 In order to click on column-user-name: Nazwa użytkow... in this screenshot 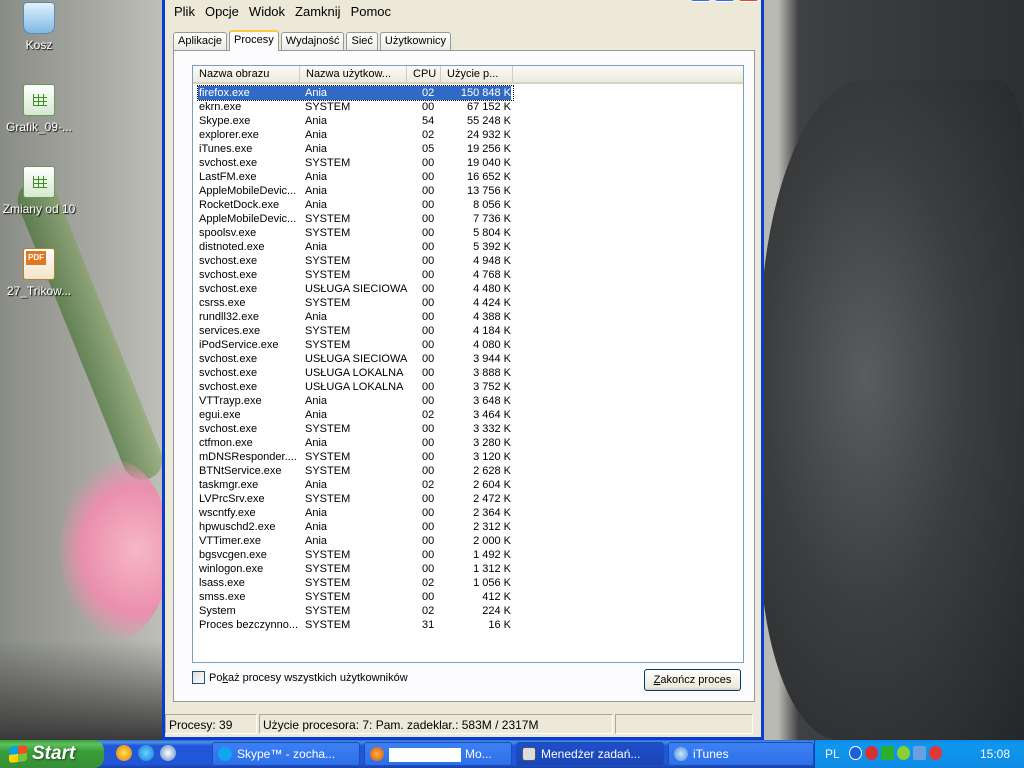, I will do `click(353, 74)`.